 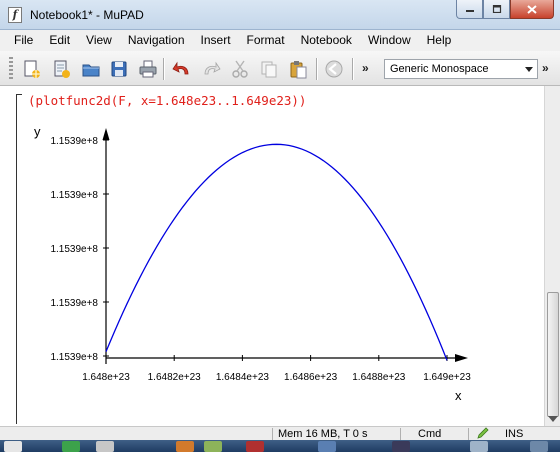 I want to click on taskbar, so click(x=280, y=446).